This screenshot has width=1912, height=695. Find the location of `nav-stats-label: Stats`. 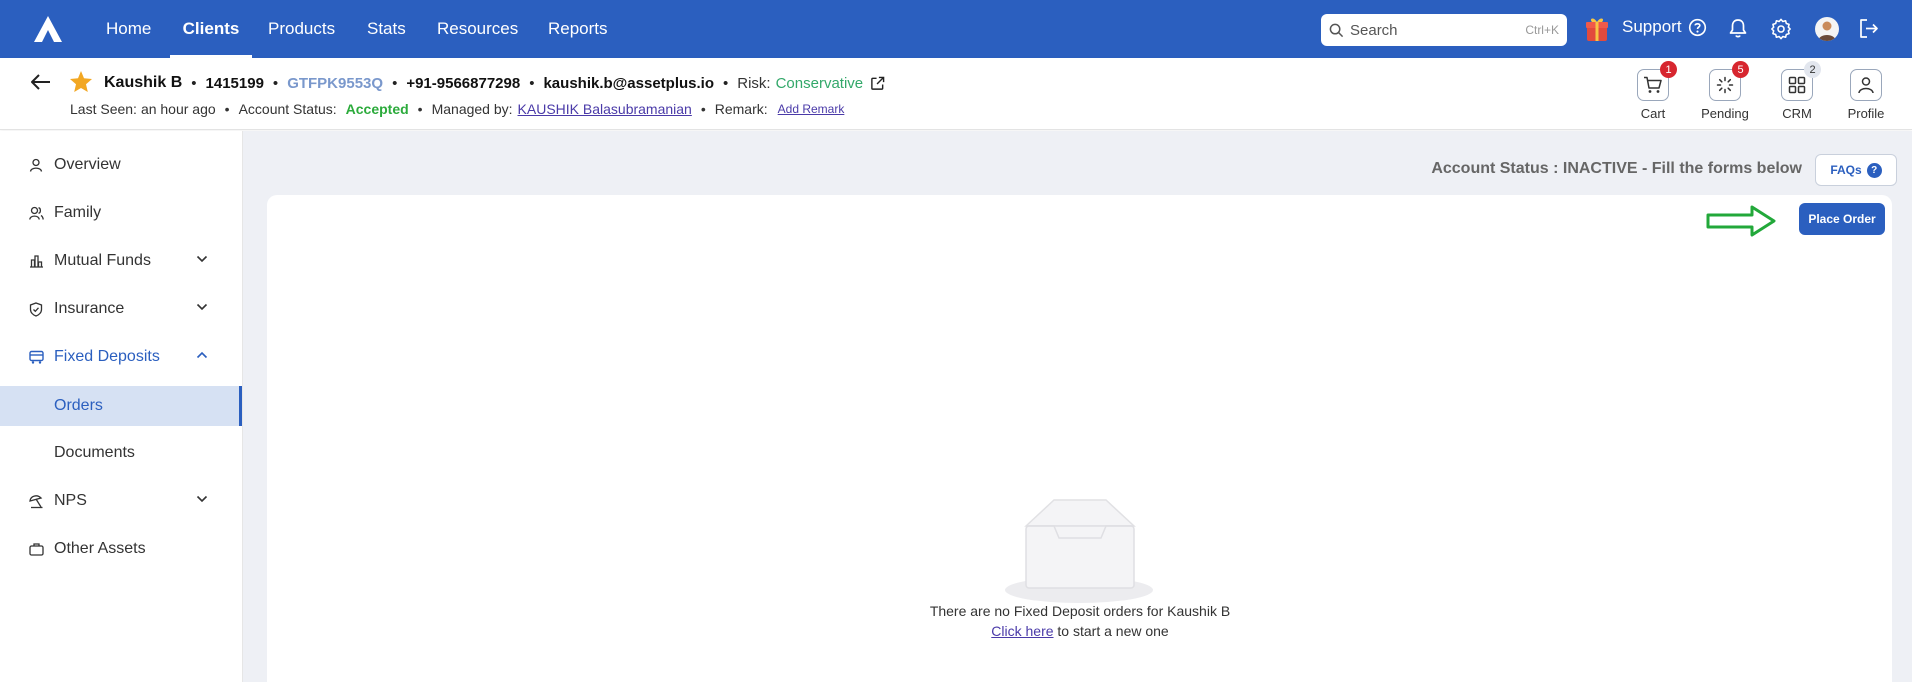

nav-stats-label: Stats is located at coordinates (386, 28).